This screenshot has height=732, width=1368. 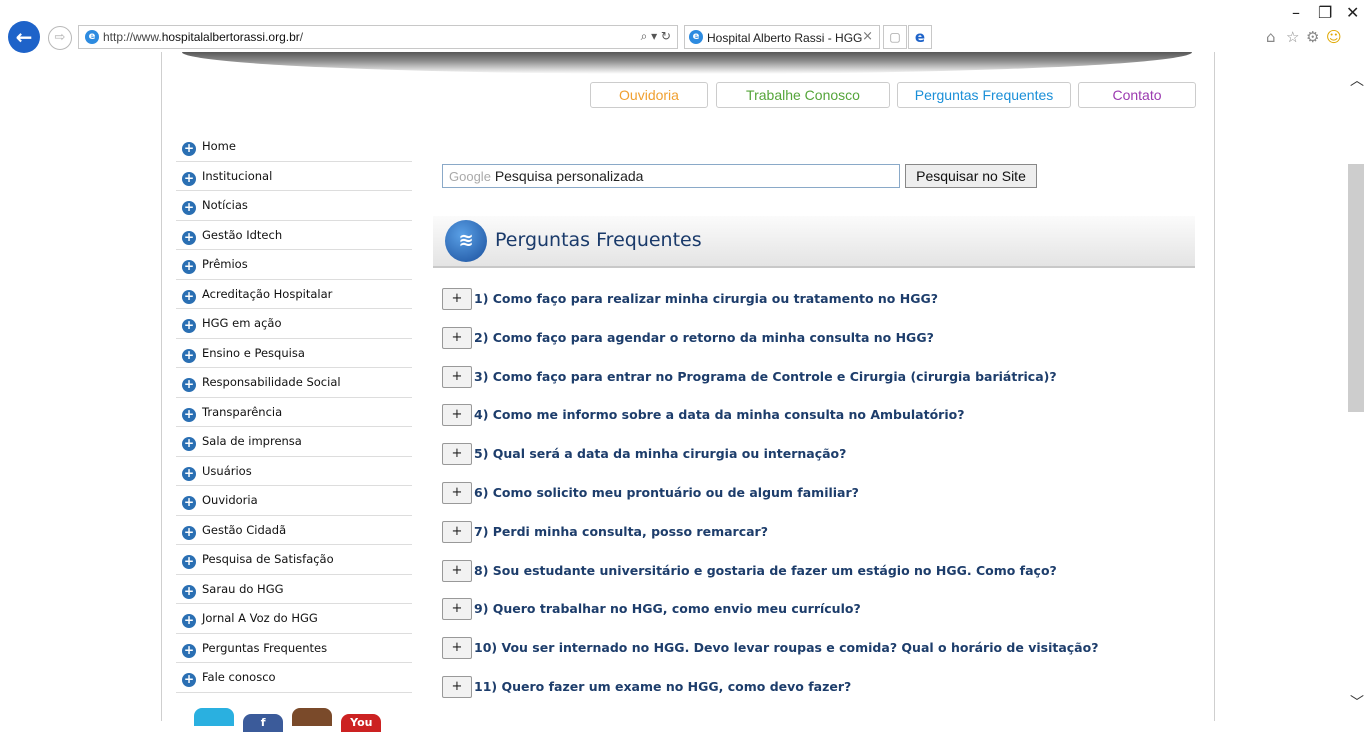 I want to click on restore-button: ❐, so click(x=1325, y=12).